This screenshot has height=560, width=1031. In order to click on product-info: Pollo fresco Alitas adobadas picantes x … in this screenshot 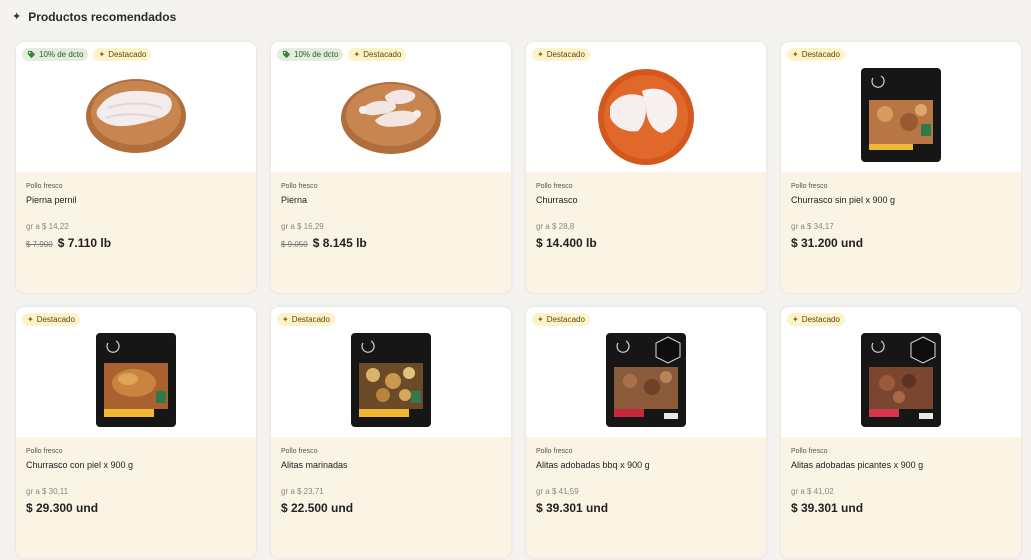, I will do `click(901, 476)`.